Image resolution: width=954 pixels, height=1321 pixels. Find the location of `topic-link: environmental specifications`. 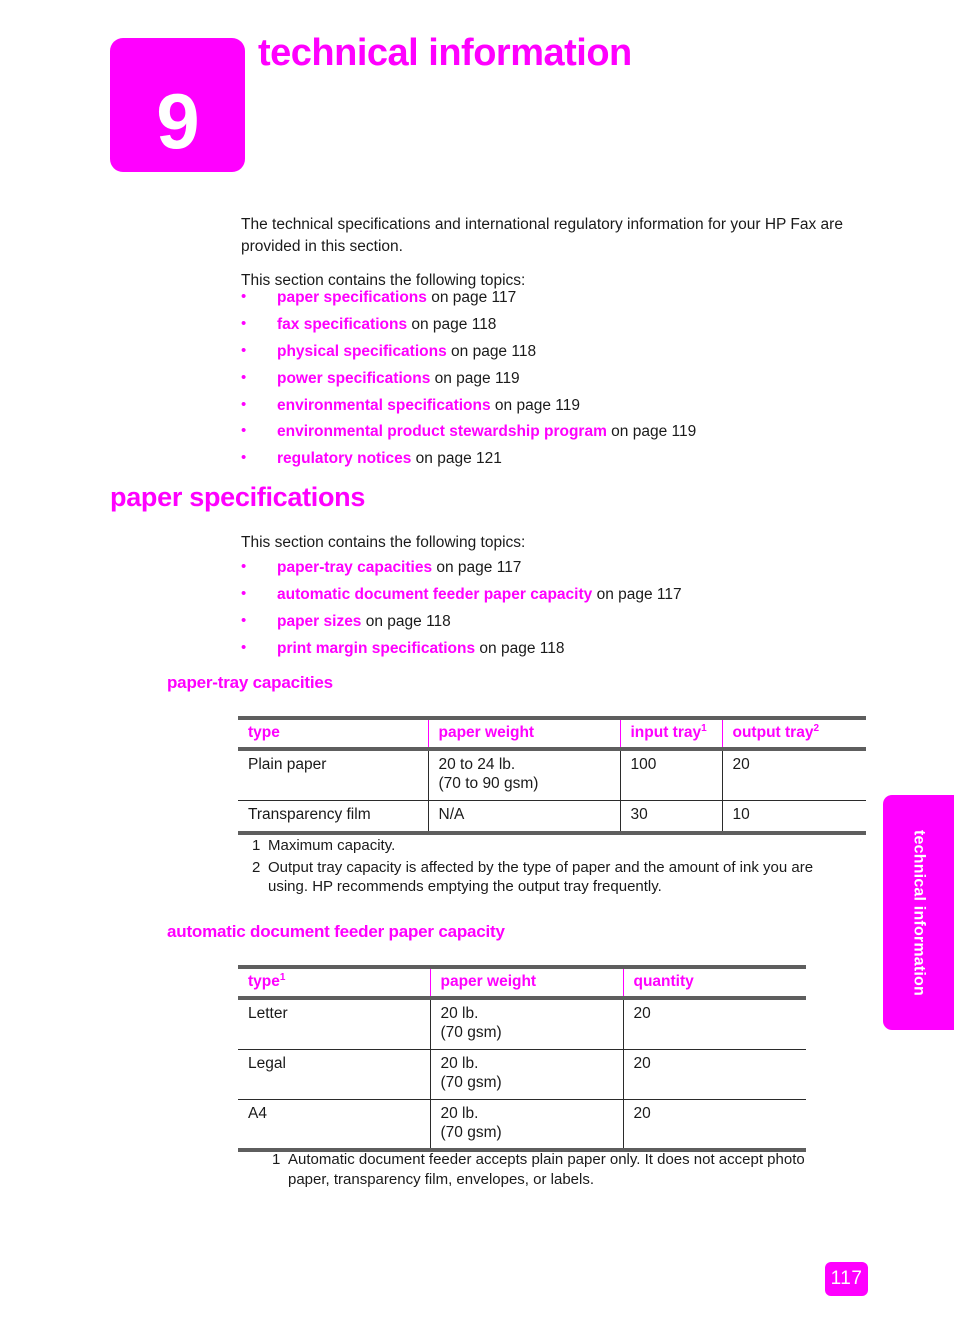

topic-link: environmental specifications is located at coordinates (384, 405).